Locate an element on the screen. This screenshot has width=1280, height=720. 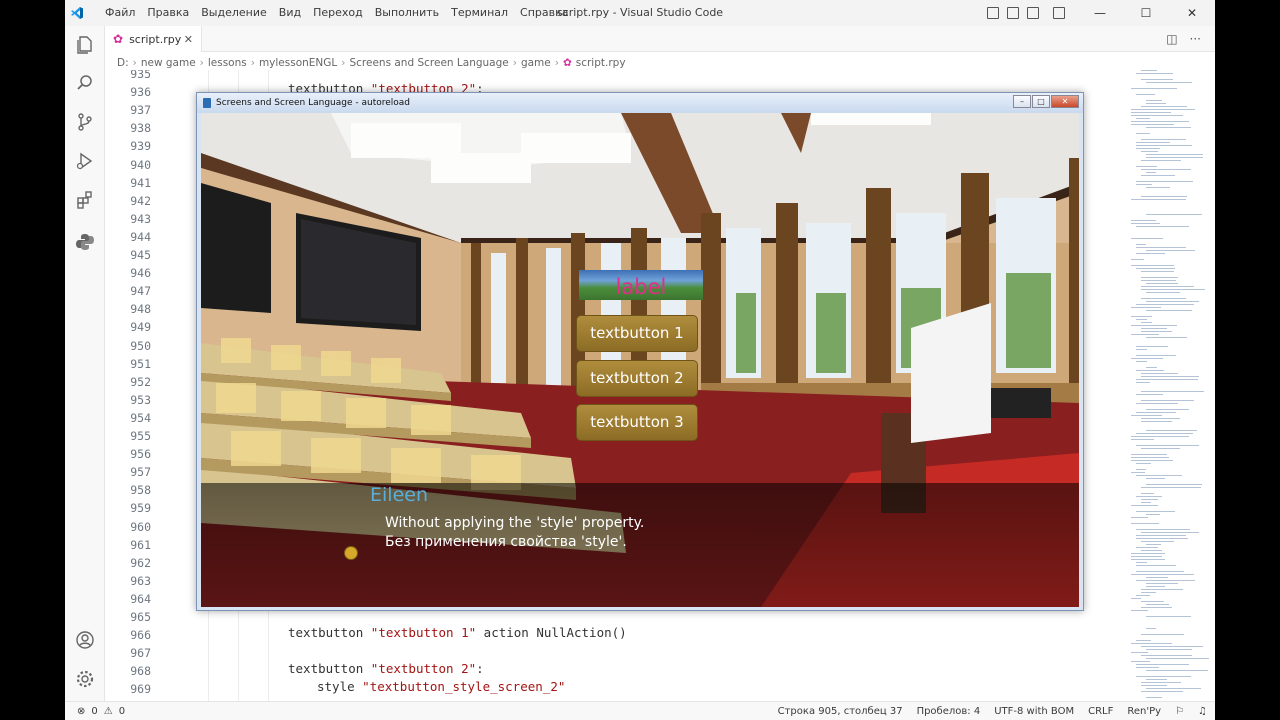
notifications-bell-icon: ♫ is located at coordinates (1202, 711).